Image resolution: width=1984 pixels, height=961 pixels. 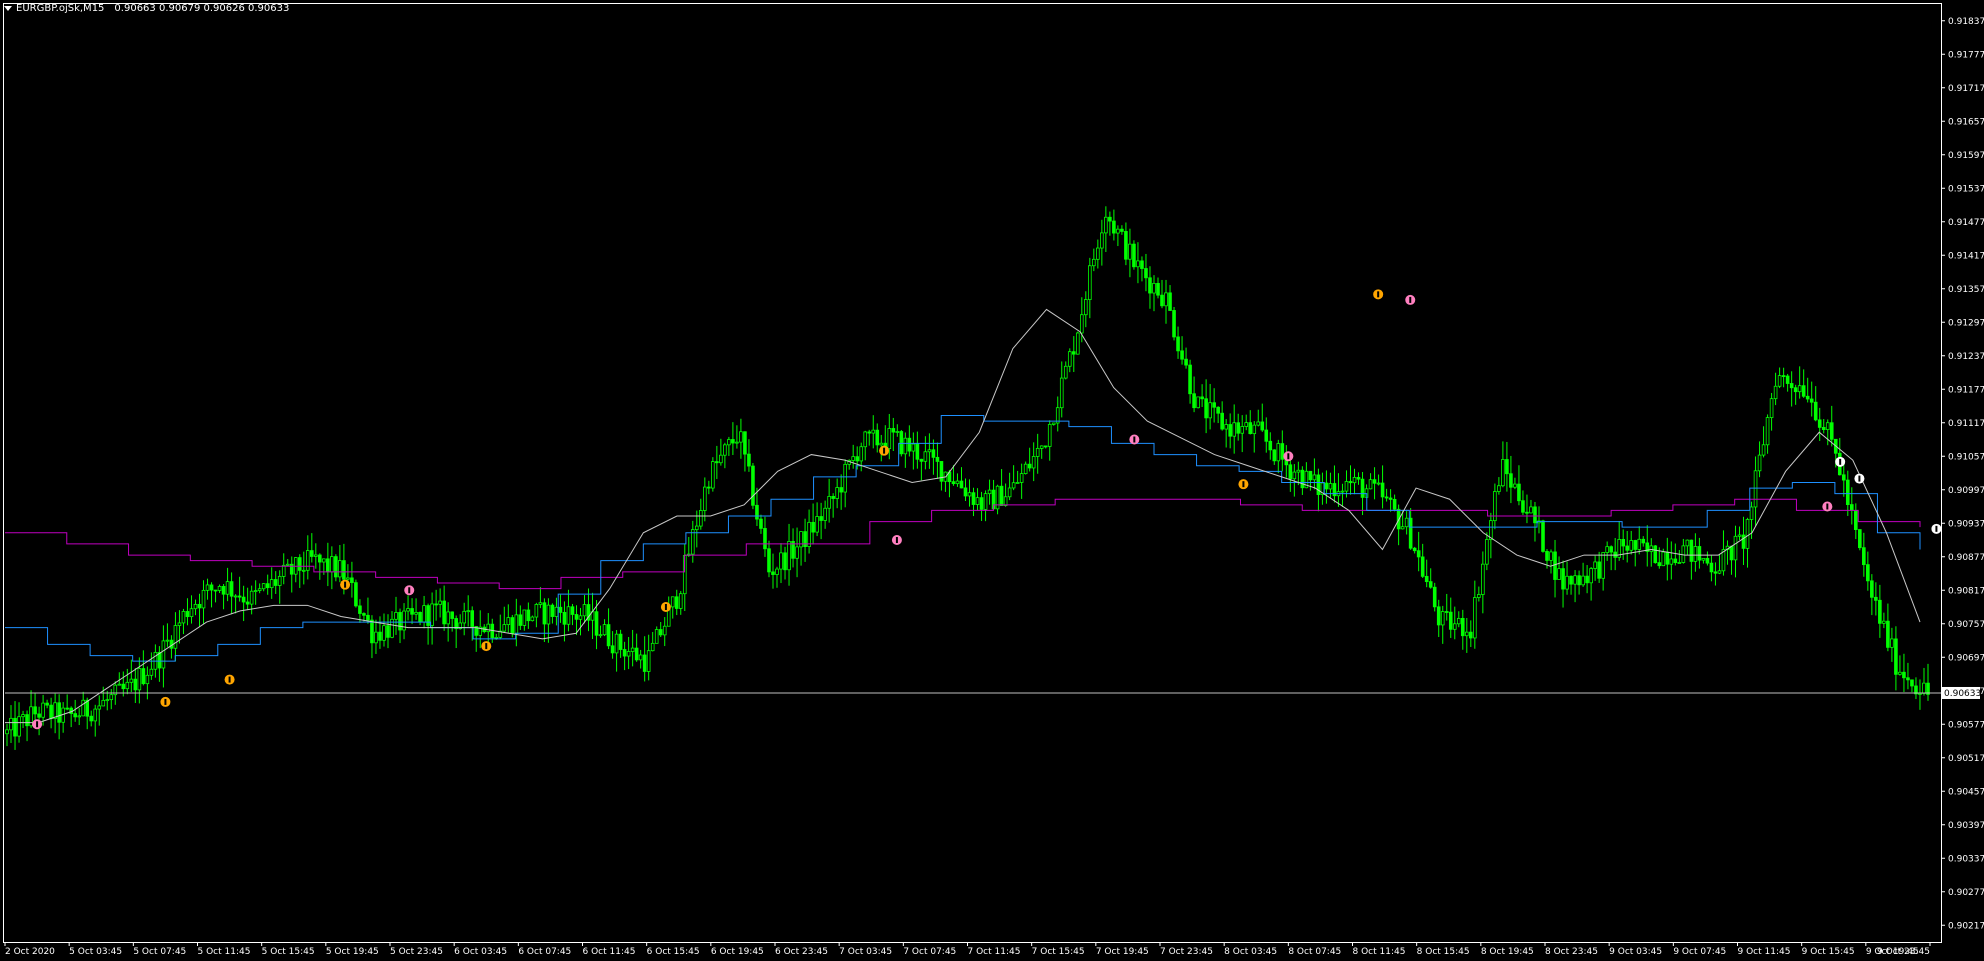 I want to click on time-tick-label: 9 Oct 15:45, so click(x=1828, y=952).